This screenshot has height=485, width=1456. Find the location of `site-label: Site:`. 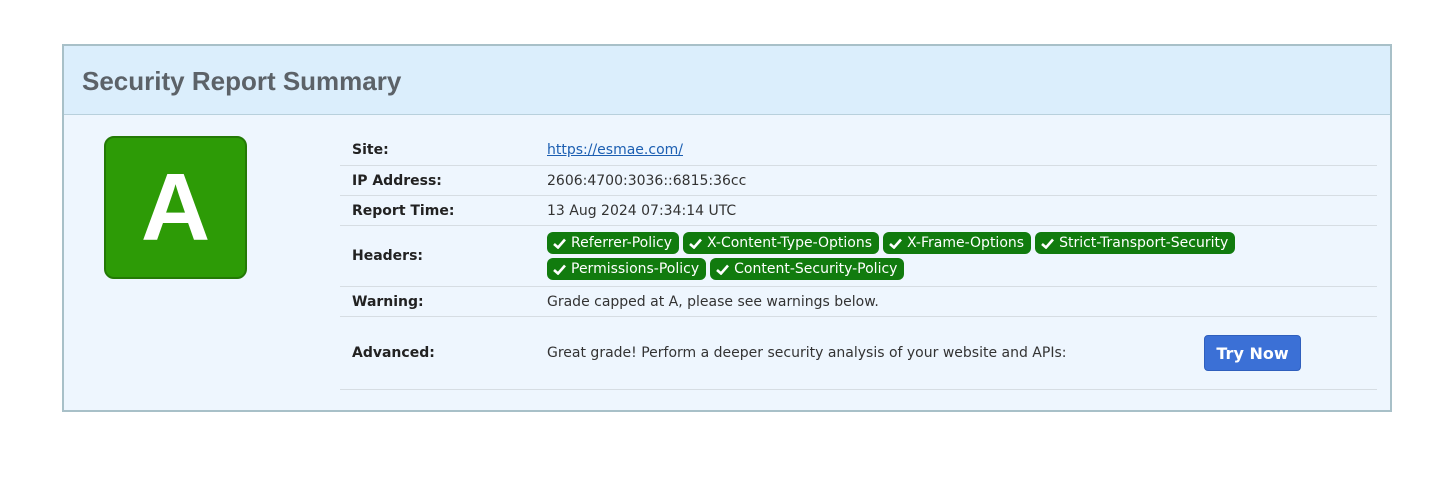

site-label: Site: is located at coordinates (370, 150).